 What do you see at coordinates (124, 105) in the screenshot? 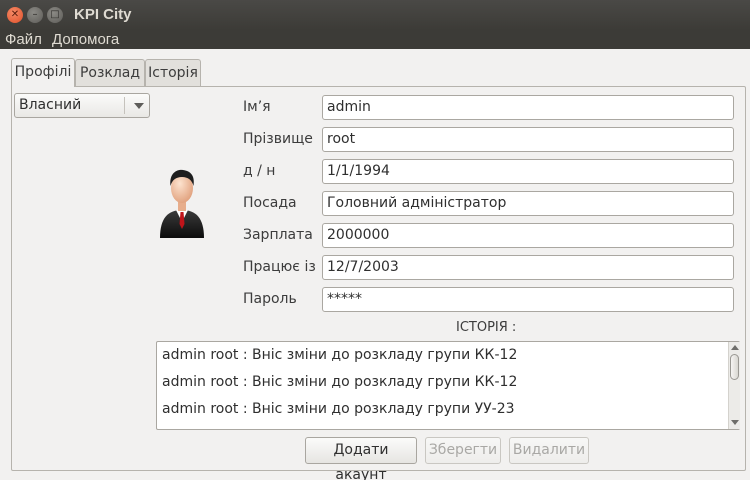
I see `select-divider` at bounding box center [124, 105].